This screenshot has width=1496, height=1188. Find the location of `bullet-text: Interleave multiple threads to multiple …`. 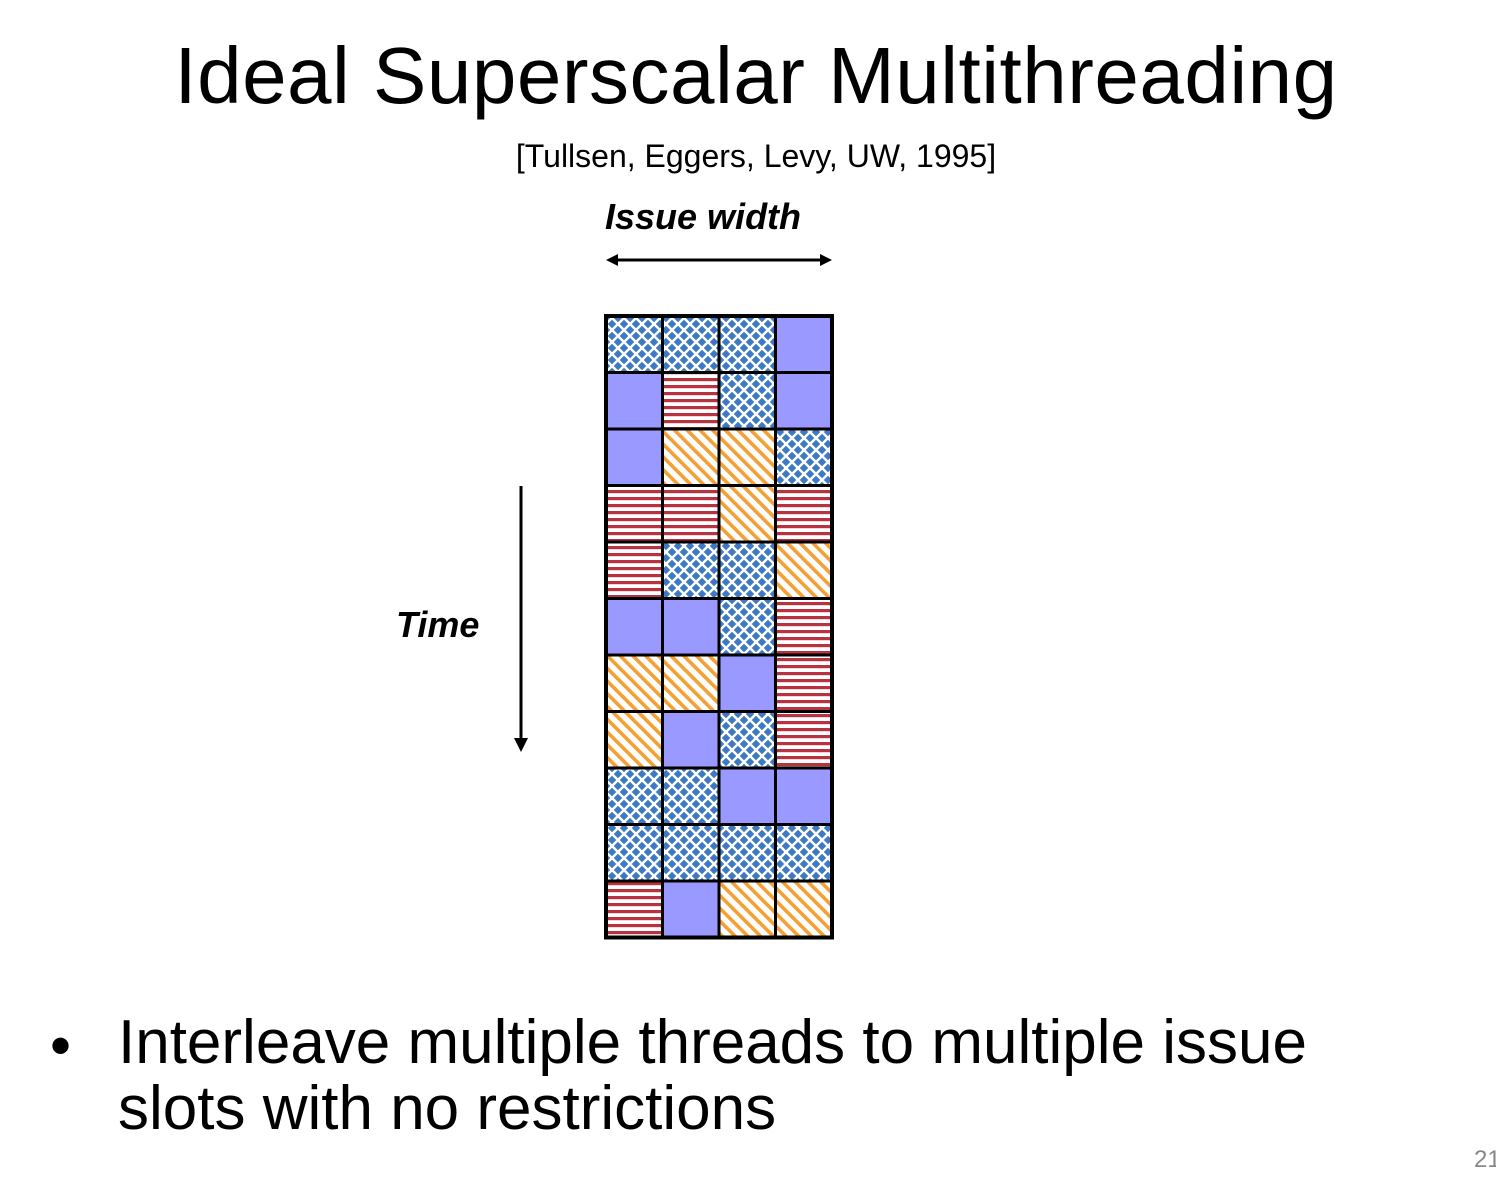

bullet-text: Interleave multiple threads to multiple … is located at coordinates (712, 1075).